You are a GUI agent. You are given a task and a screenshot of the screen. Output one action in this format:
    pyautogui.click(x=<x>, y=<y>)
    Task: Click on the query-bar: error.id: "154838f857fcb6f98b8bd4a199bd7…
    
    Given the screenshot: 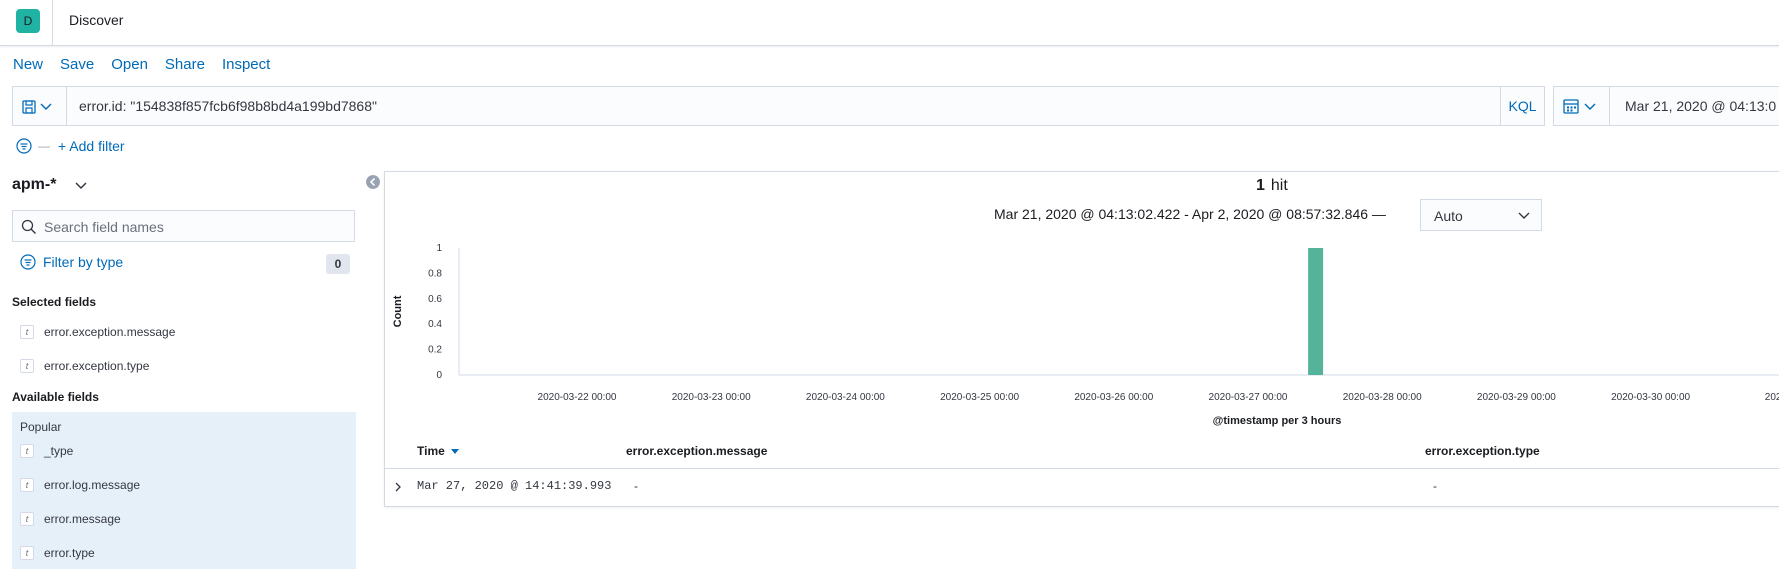 What is the action you would take?
    pyautogui.click(x=778, y=106)
    